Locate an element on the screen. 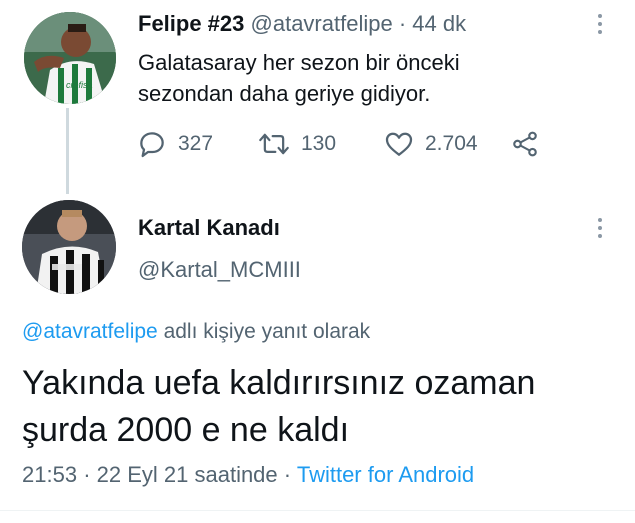 The height and width of the screenshot is (523, 635). like-button: 2.704 is located at coordinates (430, 144).